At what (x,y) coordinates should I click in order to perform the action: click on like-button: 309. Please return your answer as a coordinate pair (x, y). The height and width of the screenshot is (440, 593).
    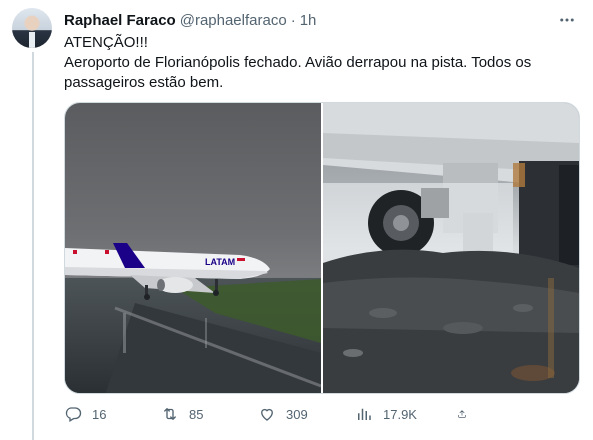
    Looking at the image, I should click on (306, 414).